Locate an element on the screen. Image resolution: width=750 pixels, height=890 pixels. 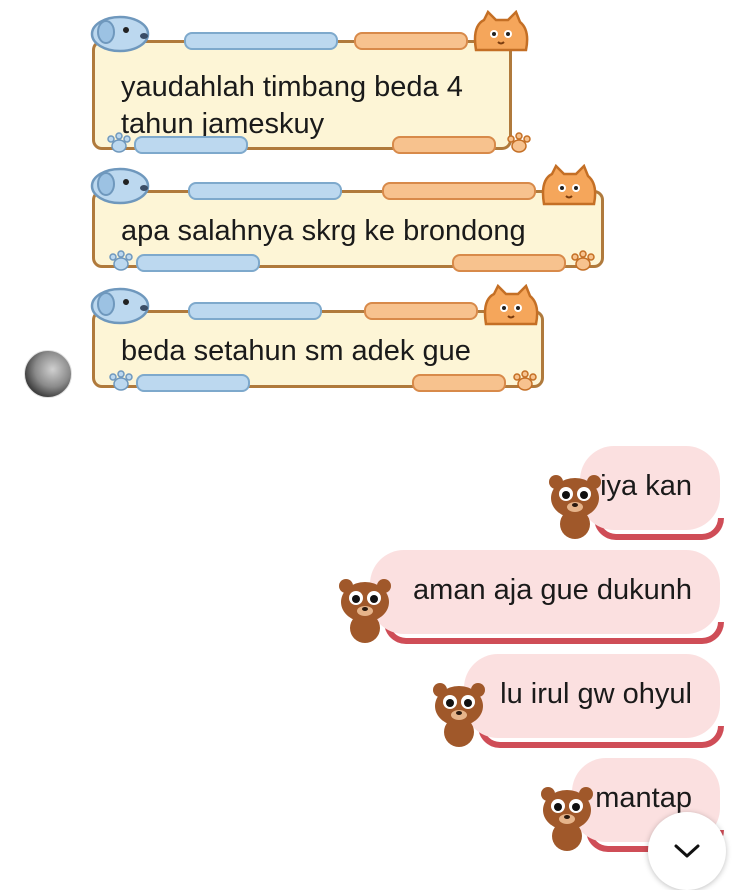
chevron-down-icon is located at coordinates (687, 851).